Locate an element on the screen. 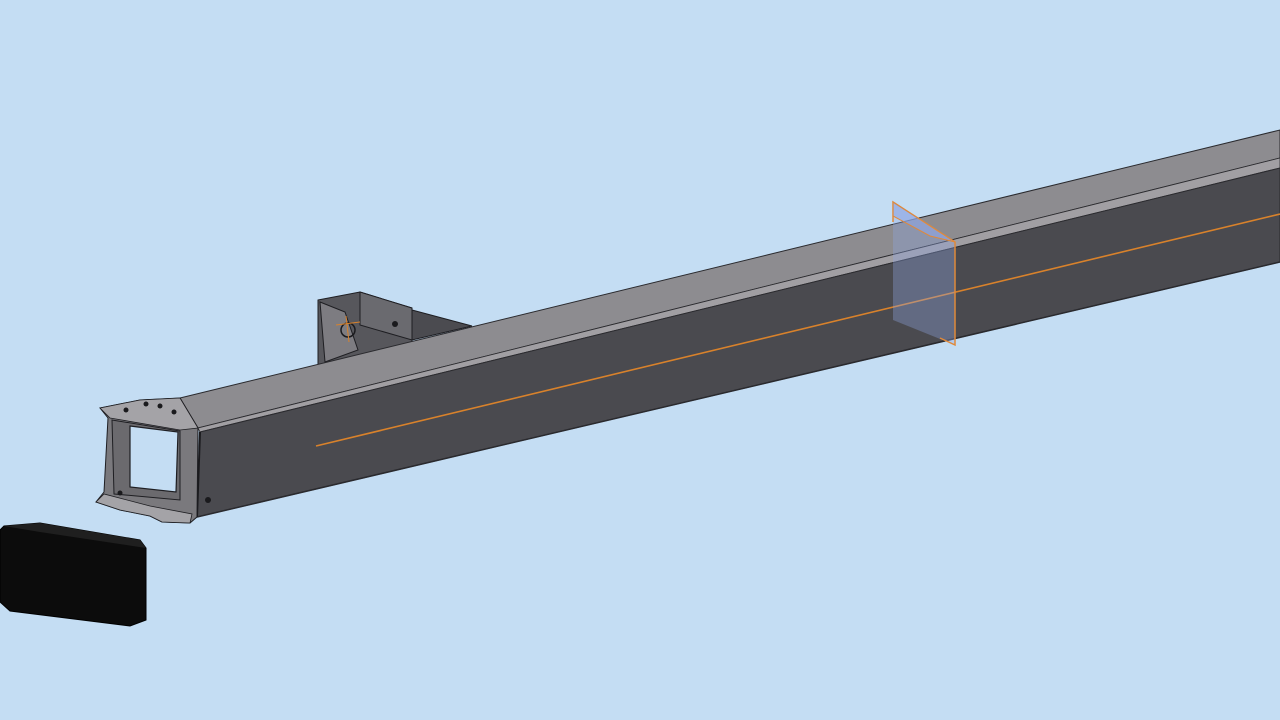 This screenshot has width=1280, height=720. bracket-rivet is located at coordinates (395, 324).